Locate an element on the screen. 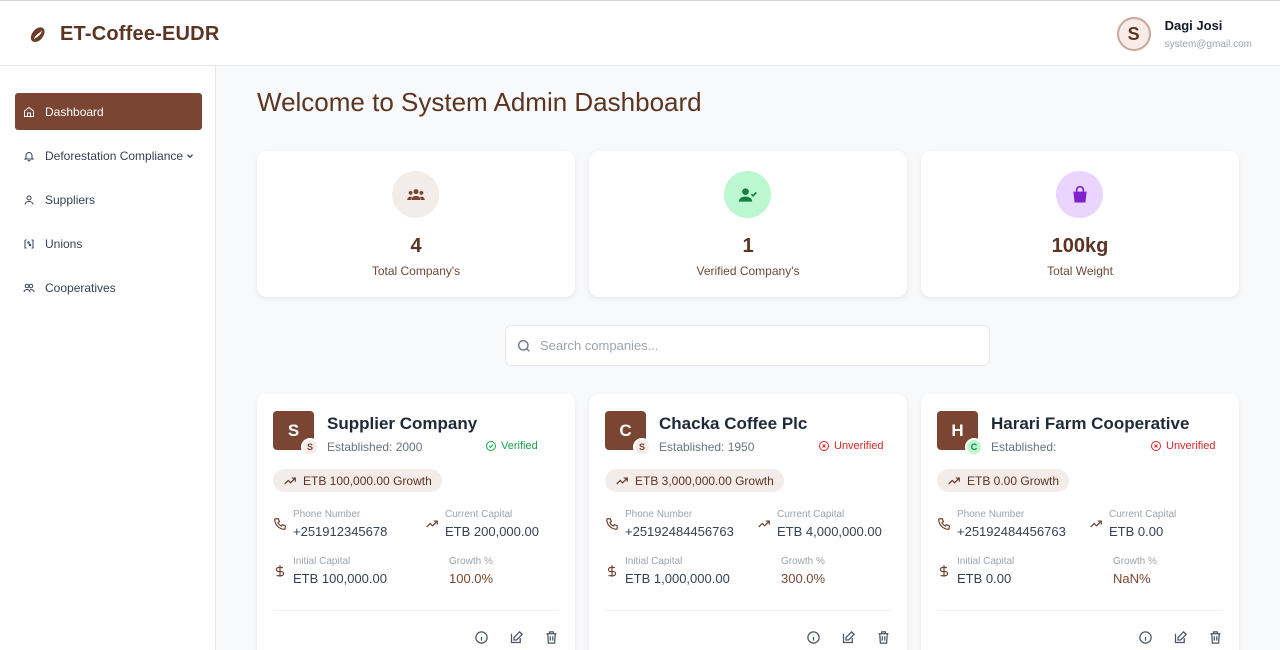 This screenshot has width=1280, height=650. sidebar-item-unions: Unions is located at coordinates (108, 243).